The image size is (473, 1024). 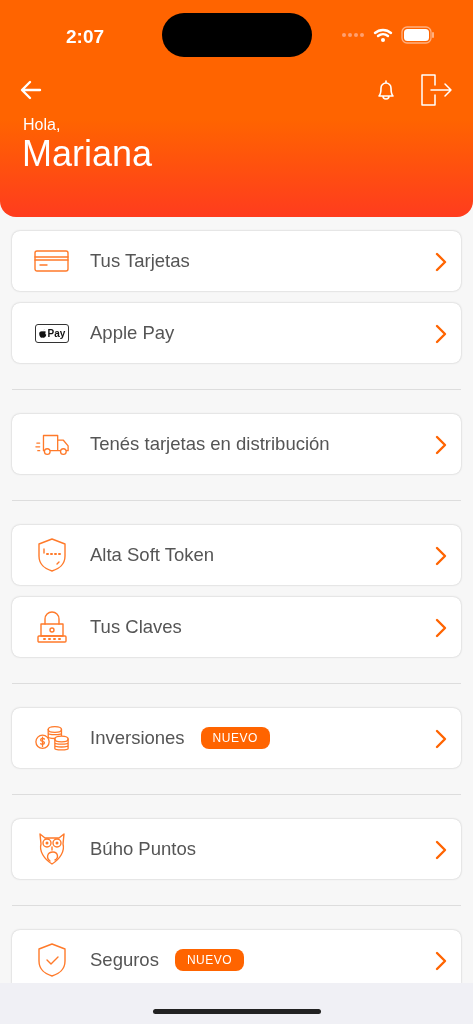 I want to click on notification-bell-icon, so click(x=386, y=90).